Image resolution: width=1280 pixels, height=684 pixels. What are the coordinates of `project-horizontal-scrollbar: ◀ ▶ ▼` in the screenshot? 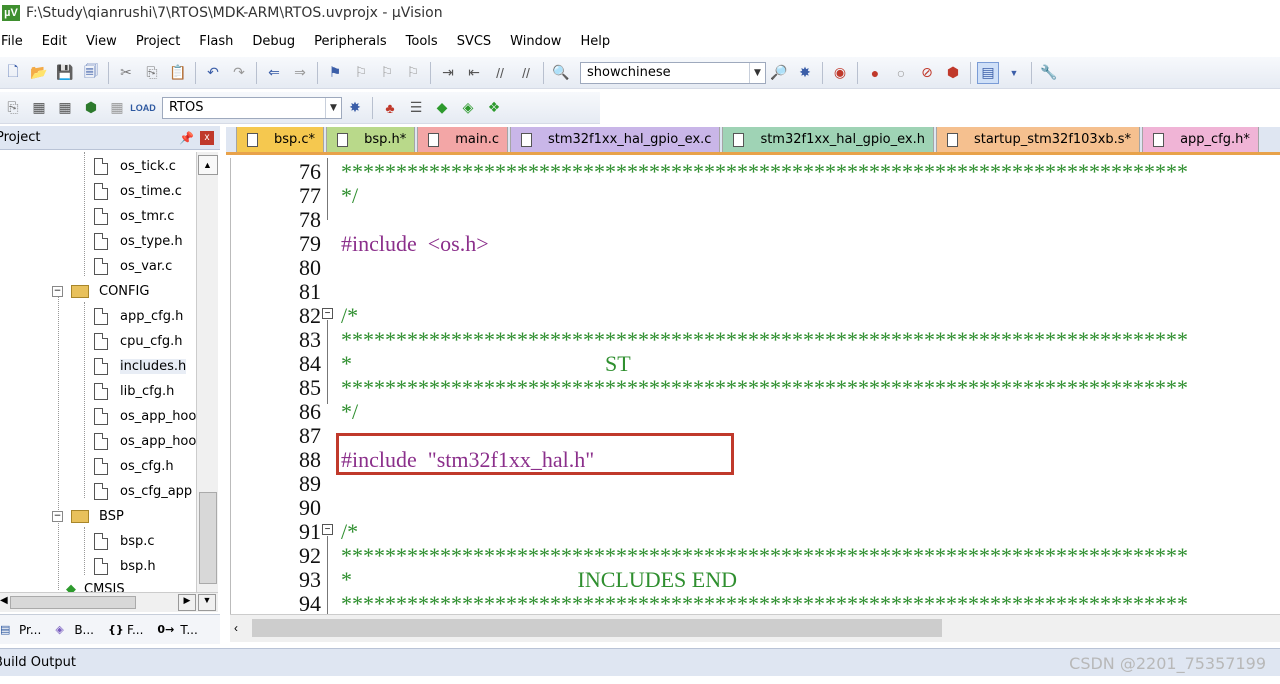 It's located at (109, 602).